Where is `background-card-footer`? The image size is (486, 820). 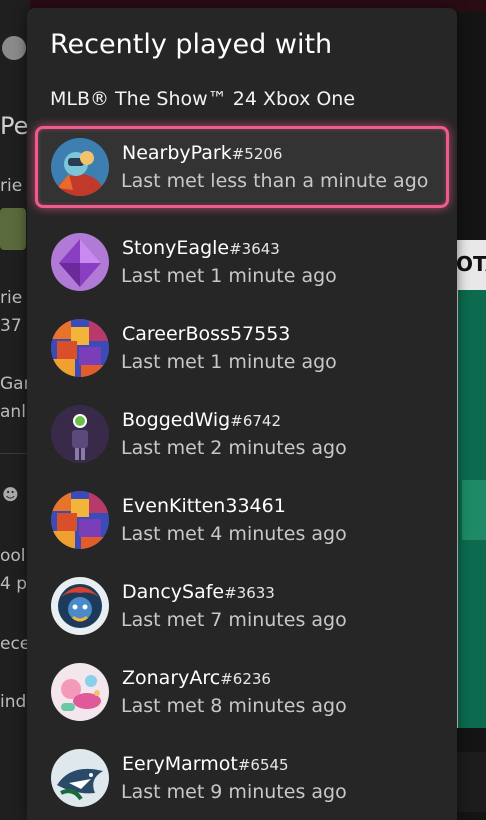
background-card-footer is located at coordinates (471, 782).